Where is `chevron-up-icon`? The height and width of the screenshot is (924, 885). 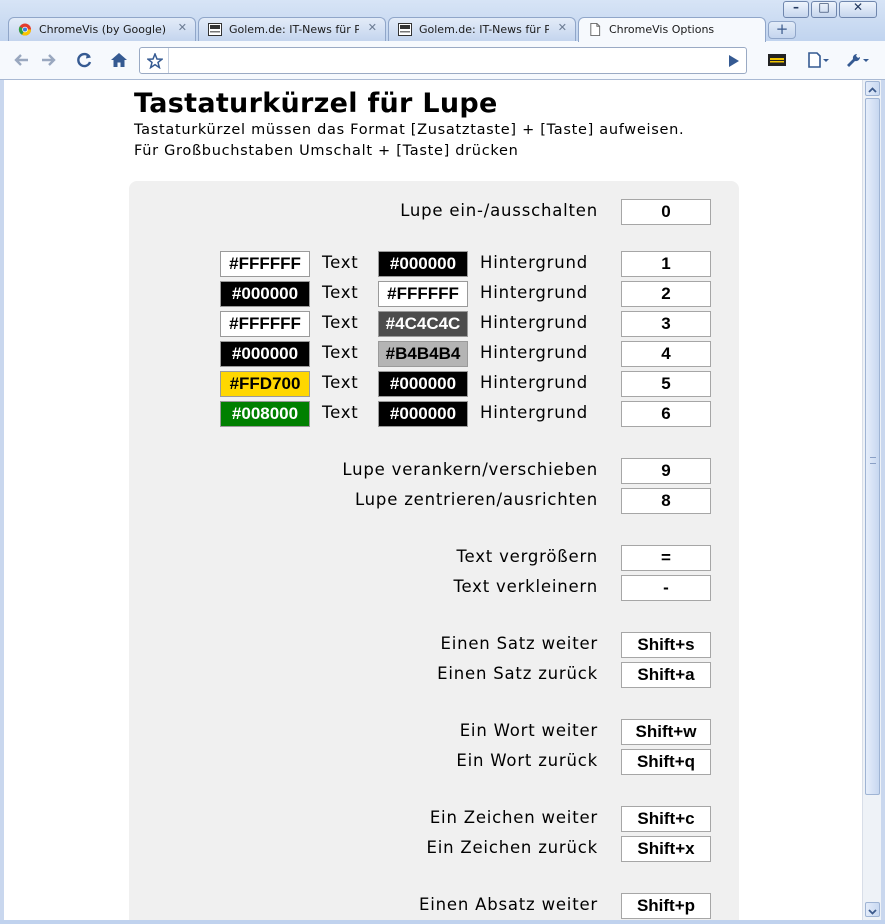 chevron-up-icon is located at coordinates (872, 90).